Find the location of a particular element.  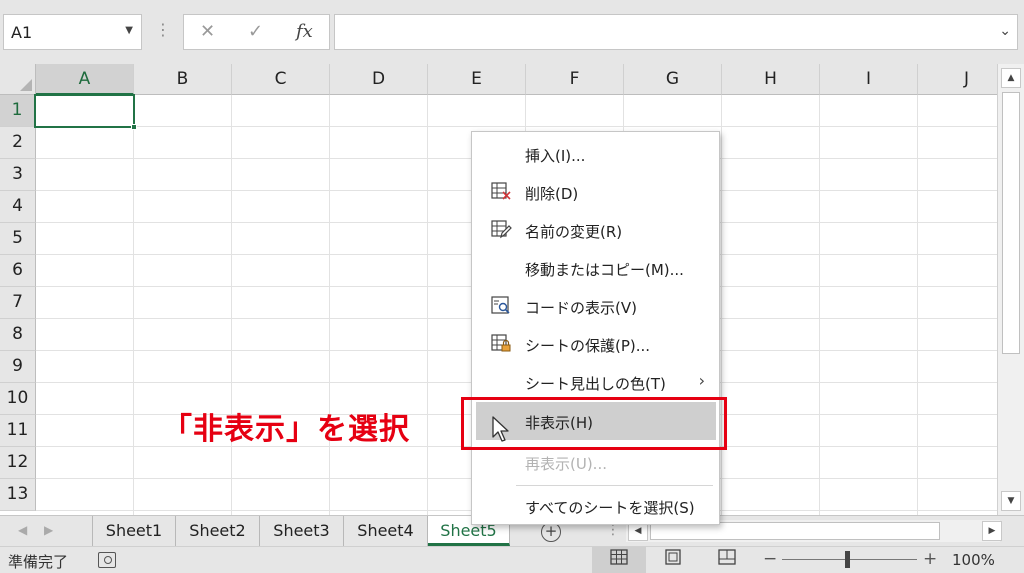

row-header: 4 is located at coordinates (18, 207).